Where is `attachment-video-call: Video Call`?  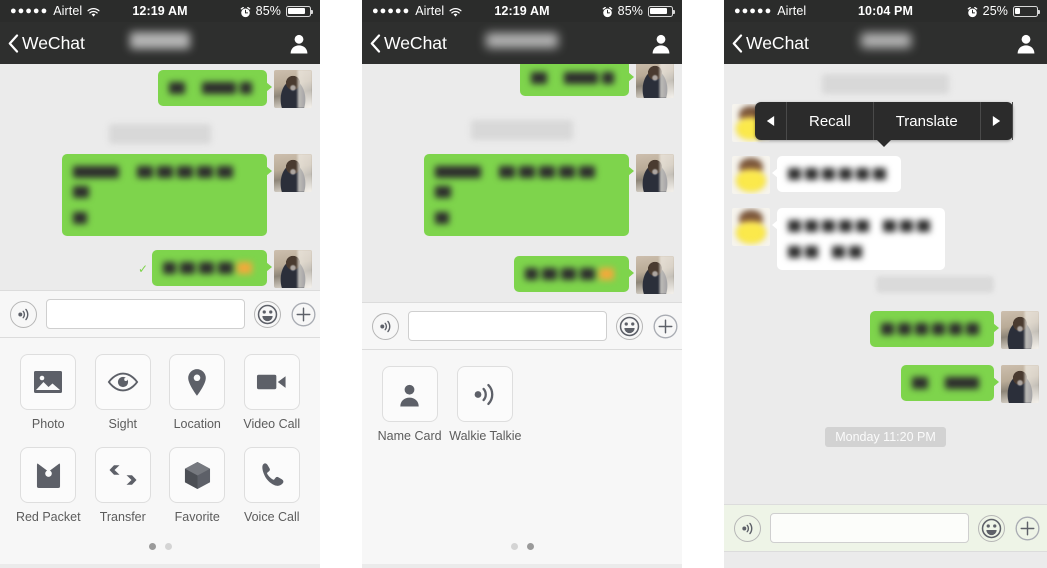 attachment-video-call: Video Call is located at coordinates (272, 392).